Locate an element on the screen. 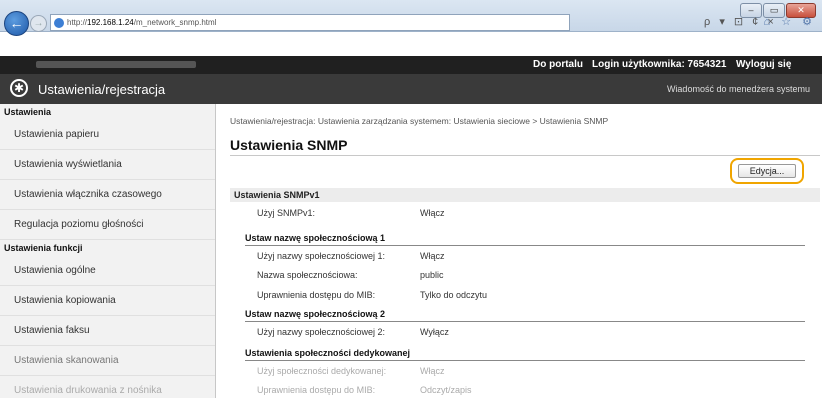 The width and height of the screenshot is (822, 398). row-community1-name: Nazwa społecznościowa: public is located at coordinates (350, 275).